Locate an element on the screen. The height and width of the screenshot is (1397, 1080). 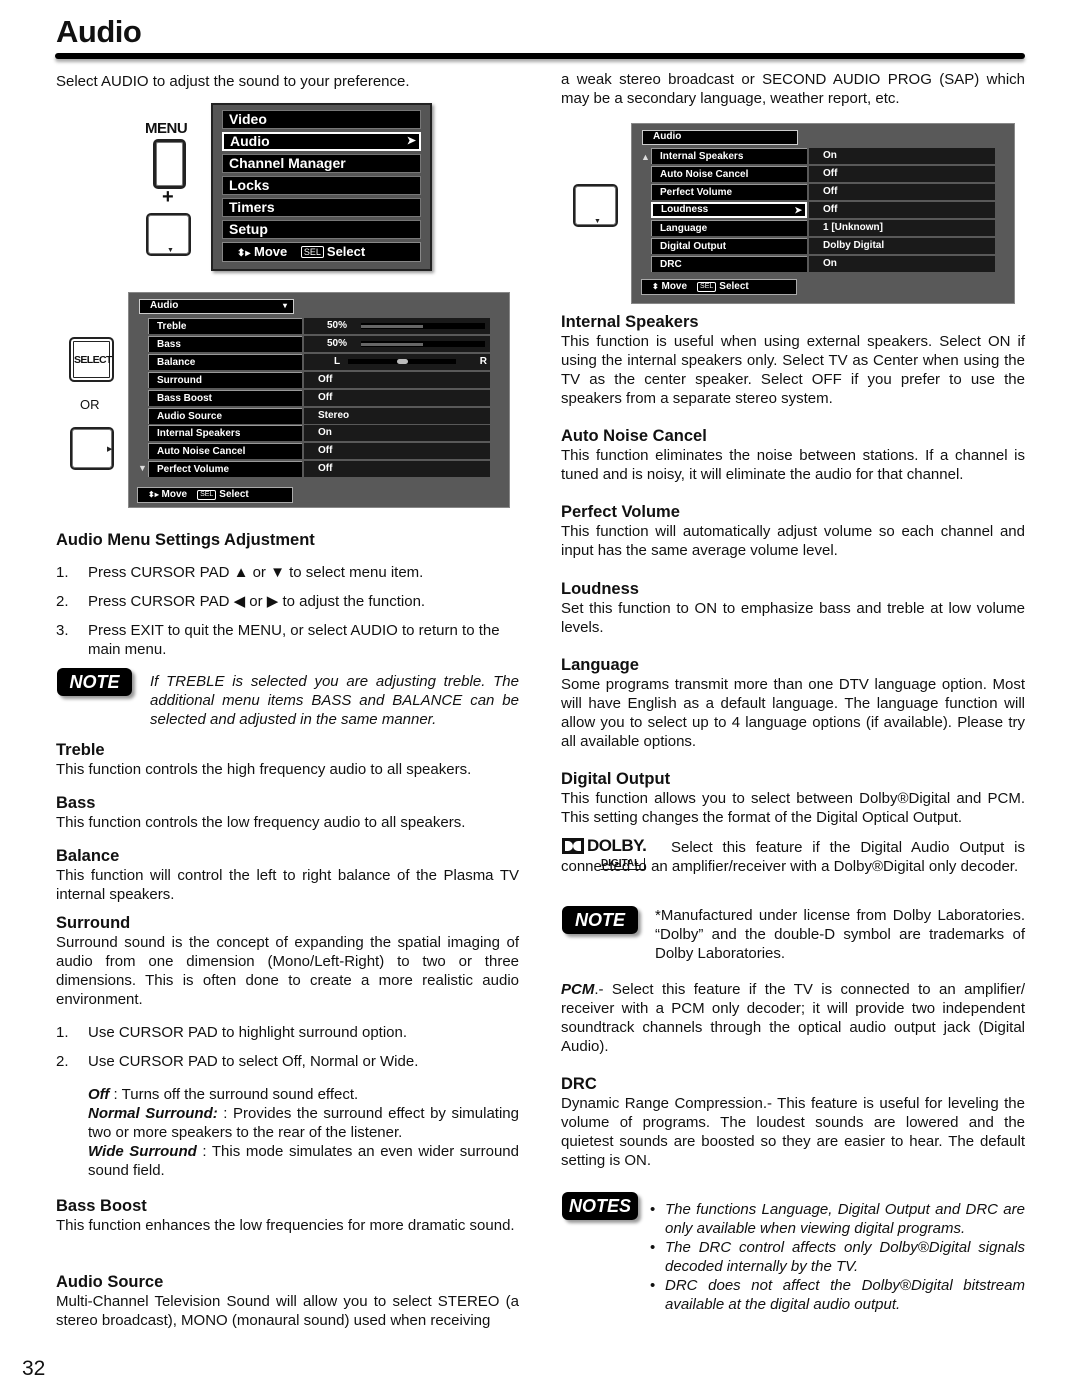
menu-button-icon is located at coordinates (169, 164).